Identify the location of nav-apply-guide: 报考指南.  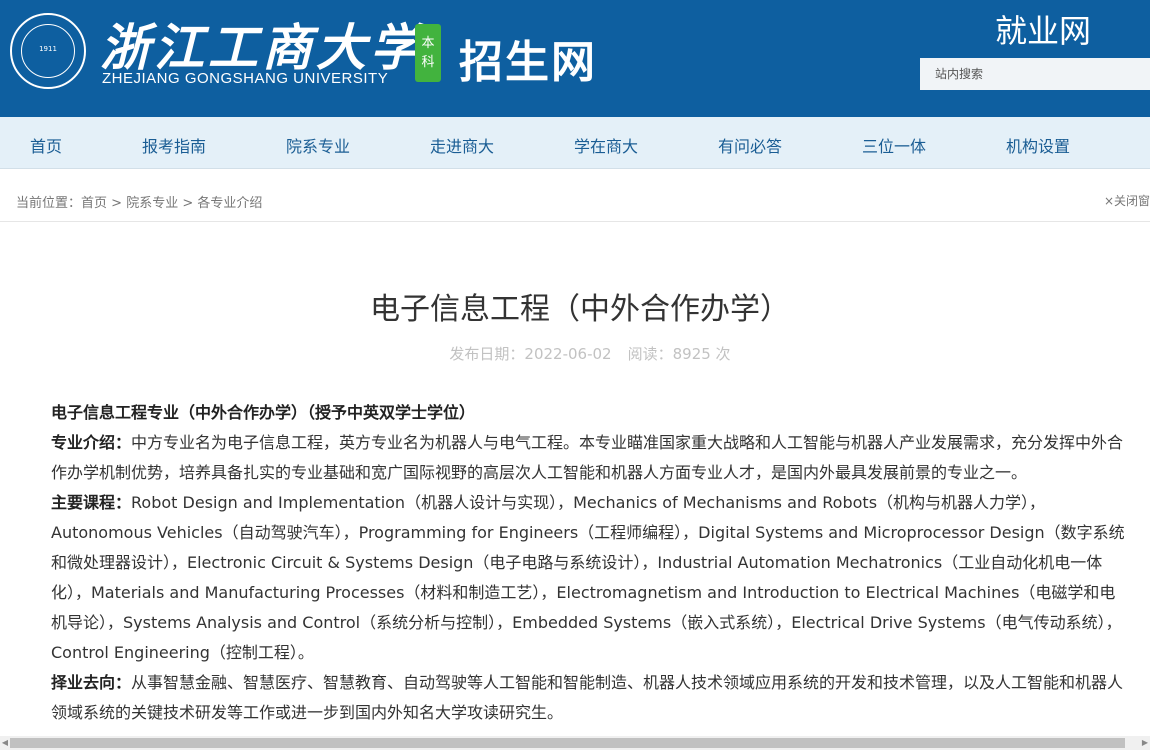
(174, 145).